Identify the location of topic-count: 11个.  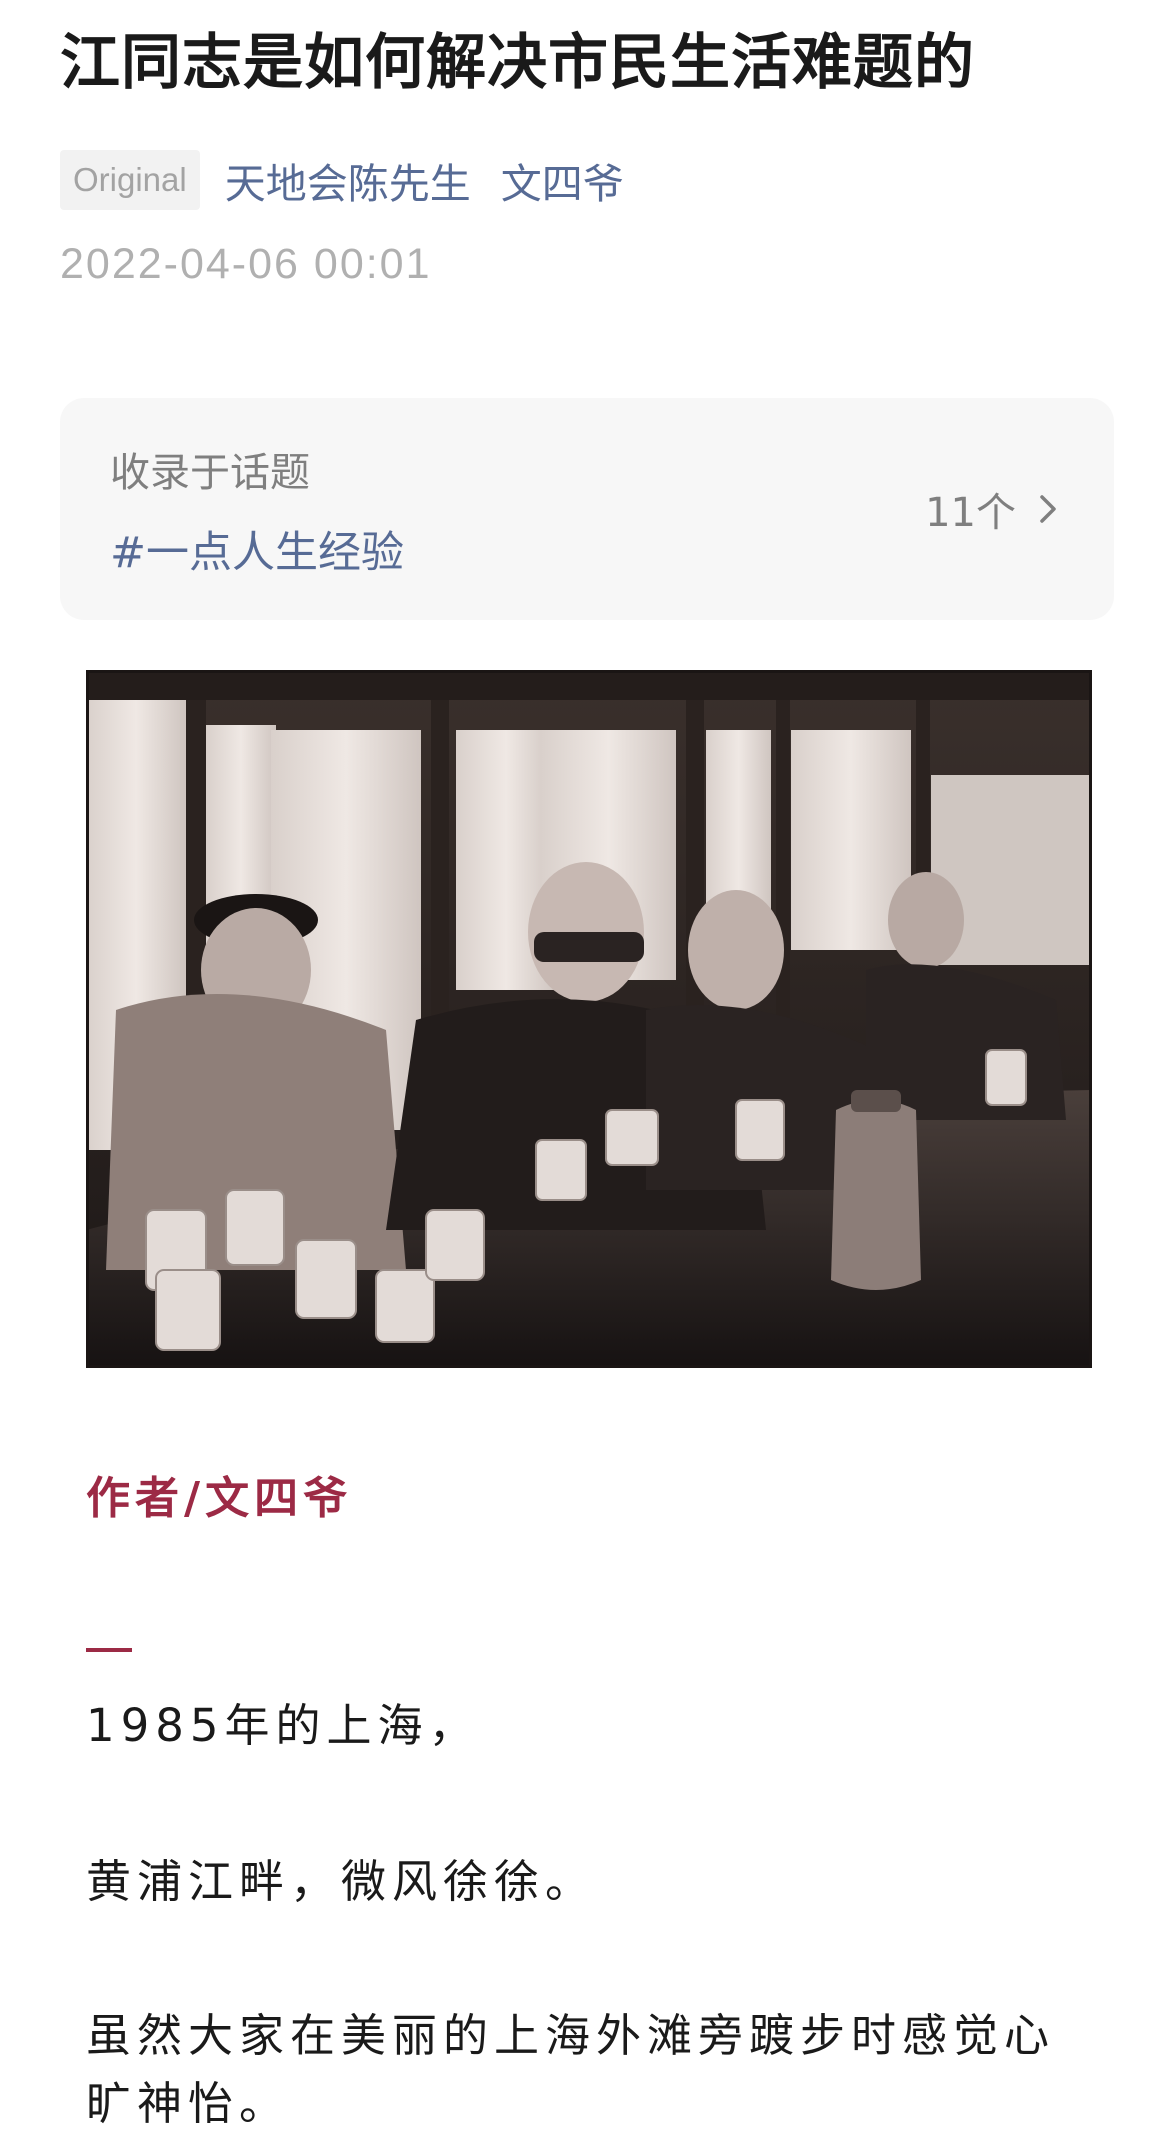
(993, 509).